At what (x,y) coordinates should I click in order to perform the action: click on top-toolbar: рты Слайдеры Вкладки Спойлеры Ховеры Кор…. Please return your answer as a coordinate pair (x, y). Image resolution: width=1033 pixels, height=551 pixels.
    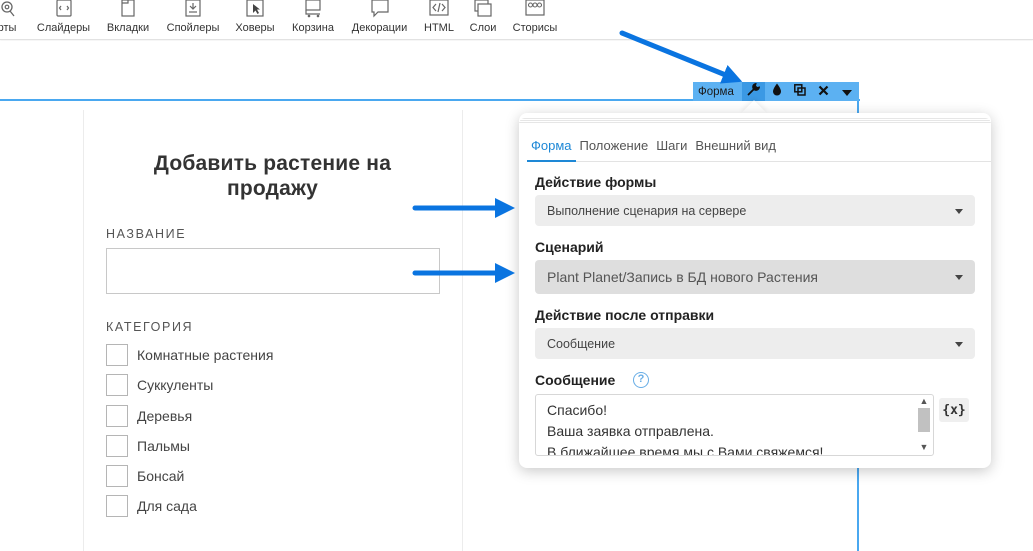
    Looking at the image, I should click on (516, 20).